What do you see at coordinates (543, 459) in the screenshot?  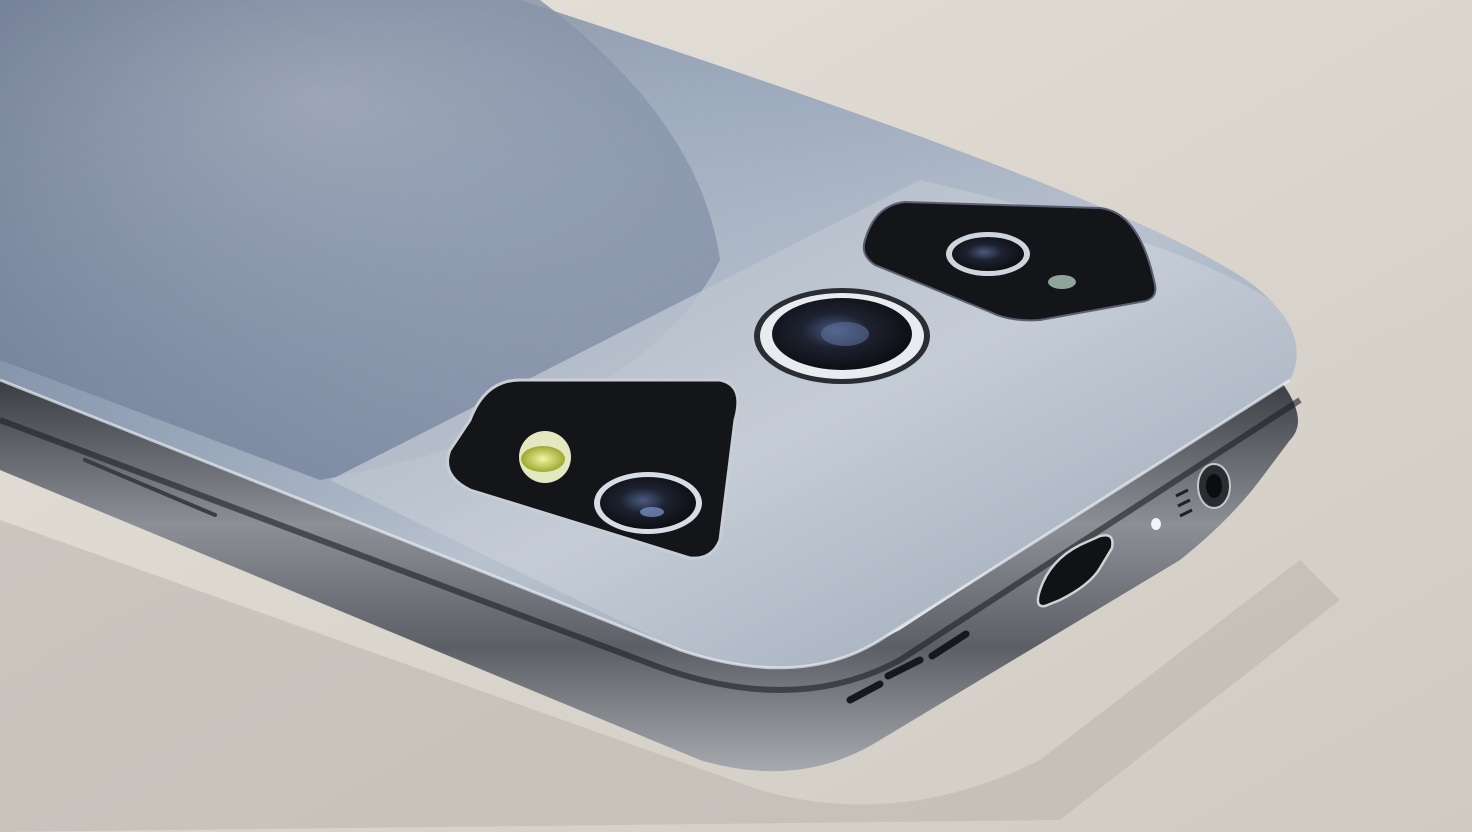 I see `flash-icon` at bounding box center [543, 459].